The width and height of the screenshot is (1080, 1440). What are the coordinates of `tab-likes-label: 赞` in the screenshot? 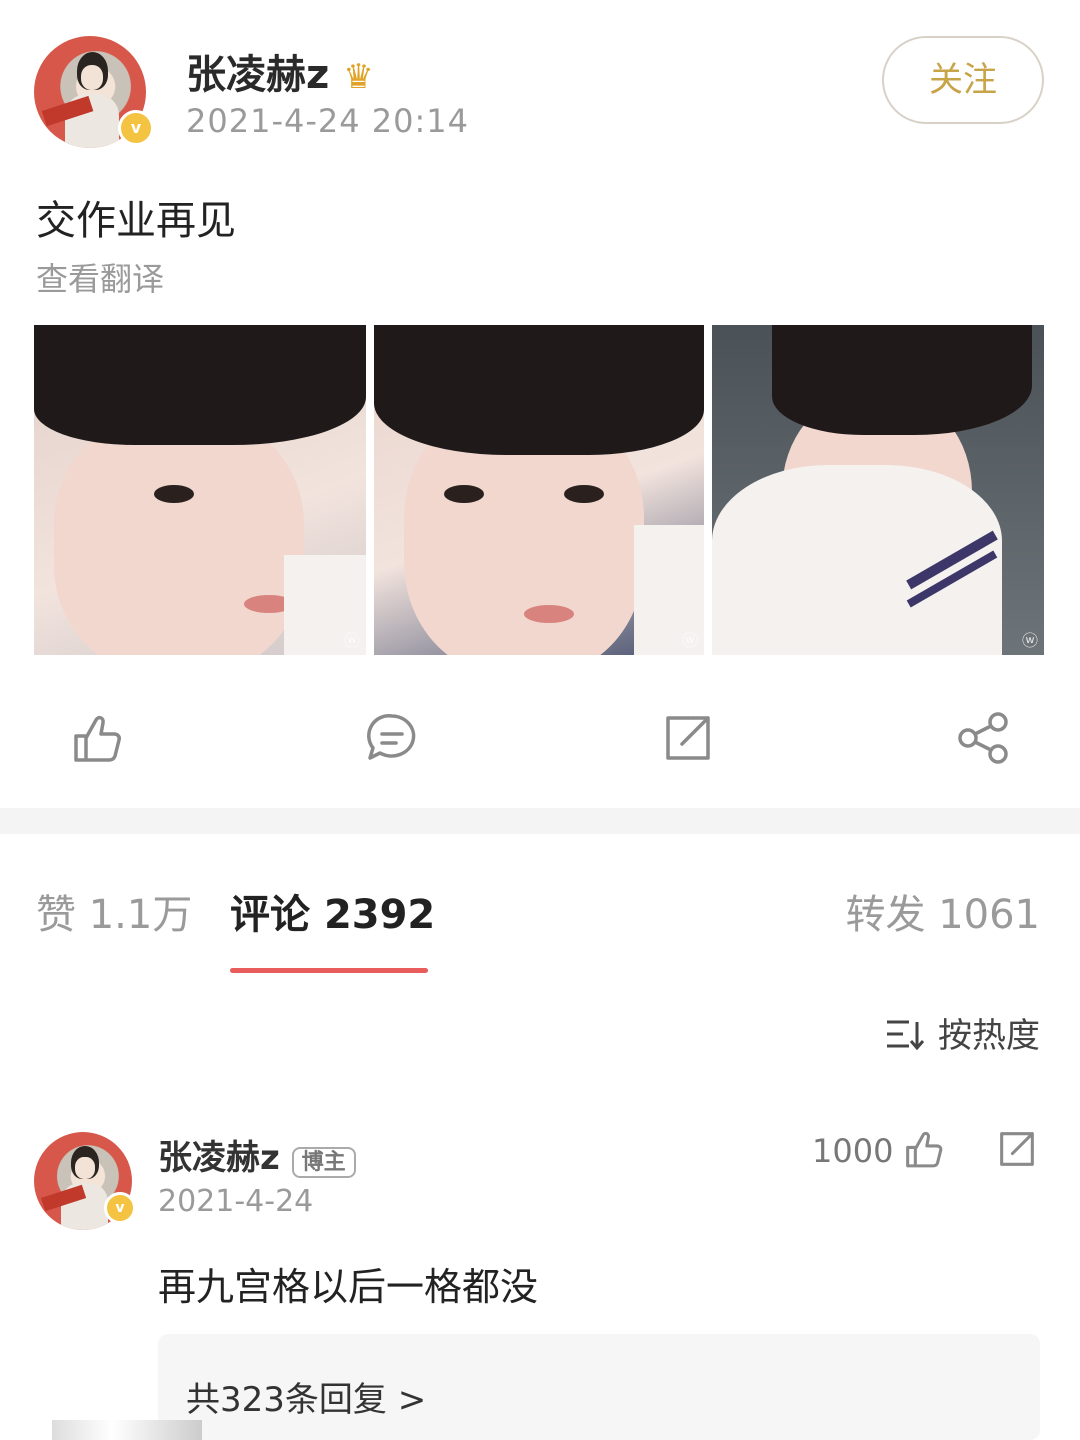 It's located at (56, 915).